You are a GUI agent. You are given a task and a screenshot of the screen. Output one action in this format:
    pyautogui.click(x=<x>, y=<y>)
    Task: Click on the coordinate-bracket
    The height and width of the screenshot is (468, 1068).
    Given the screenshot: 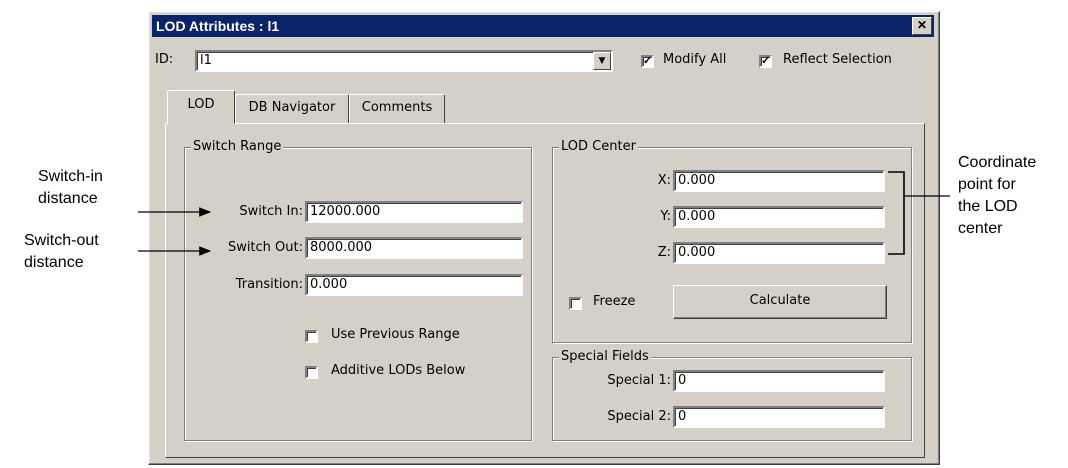 What is the action you would take?
    pyautogui.click(x=896, y=213)
    